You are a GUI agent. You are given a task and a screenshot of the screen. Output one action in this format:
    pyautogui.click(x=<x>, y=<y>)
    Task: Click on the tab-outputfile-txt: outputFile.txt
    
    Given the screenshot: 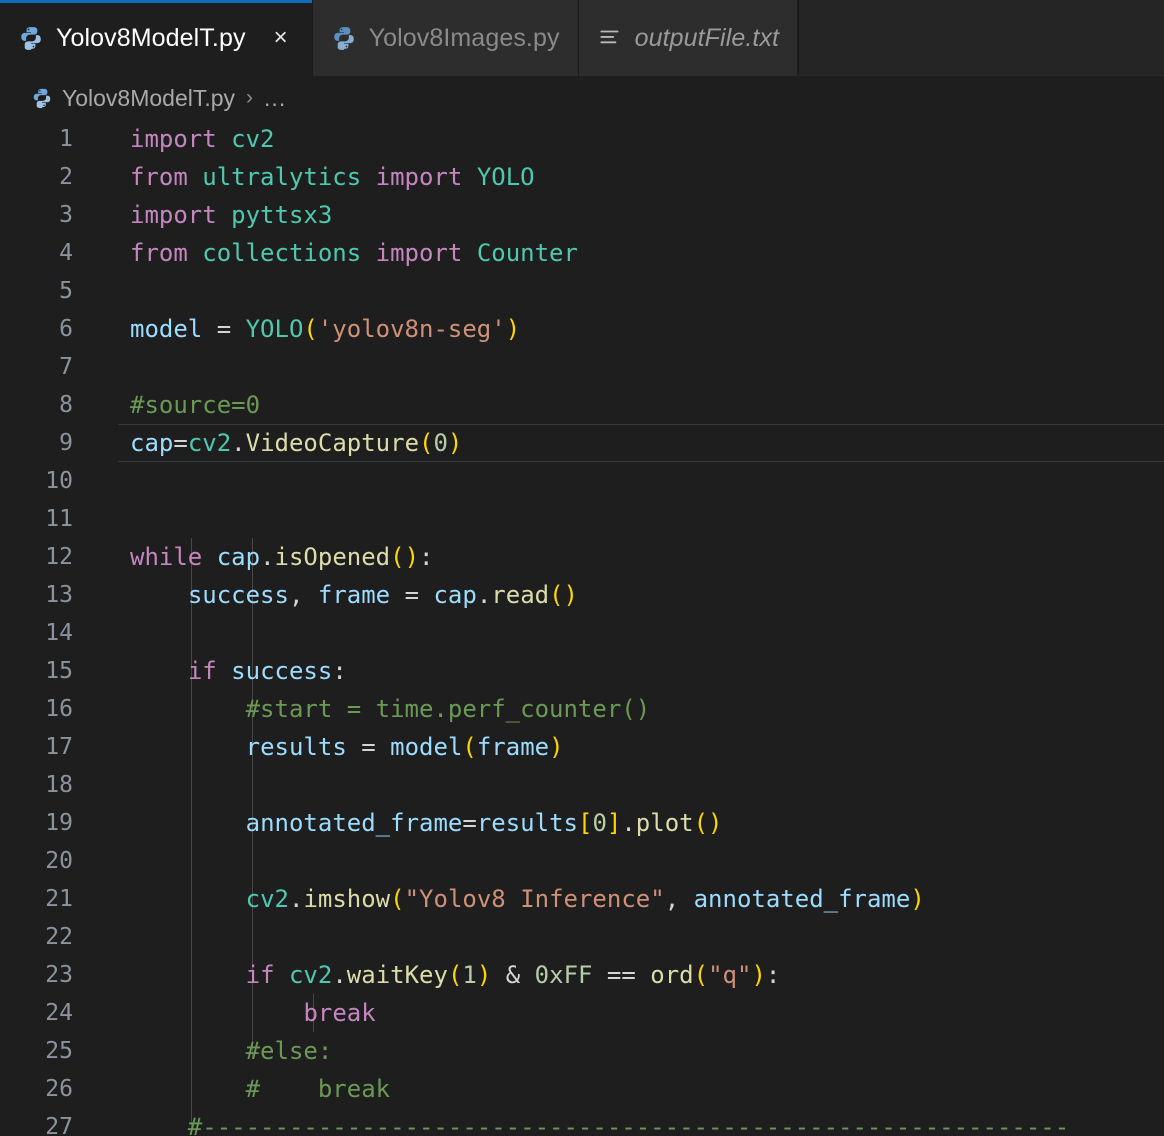 What is the action you would take?
    pyautogui.click(x=688, y=38)
    